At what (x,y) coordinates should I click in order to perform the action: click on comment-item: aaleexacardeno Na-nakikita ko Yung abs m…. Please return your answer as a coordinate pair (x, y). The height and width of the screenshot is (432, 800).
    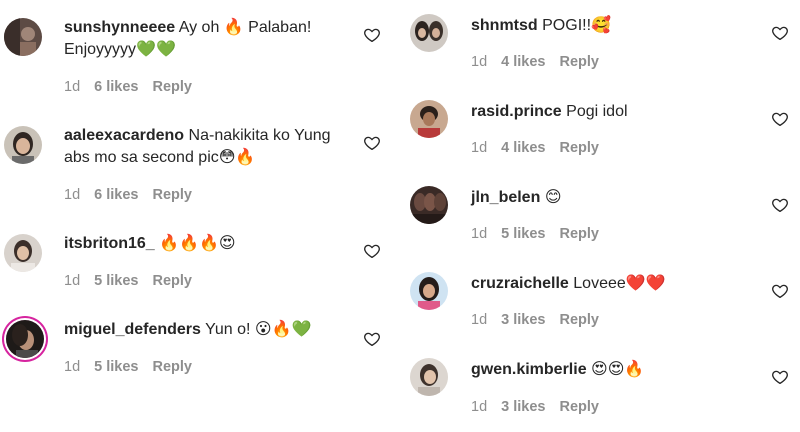
    Looking at the image, I should click on (196, 162).